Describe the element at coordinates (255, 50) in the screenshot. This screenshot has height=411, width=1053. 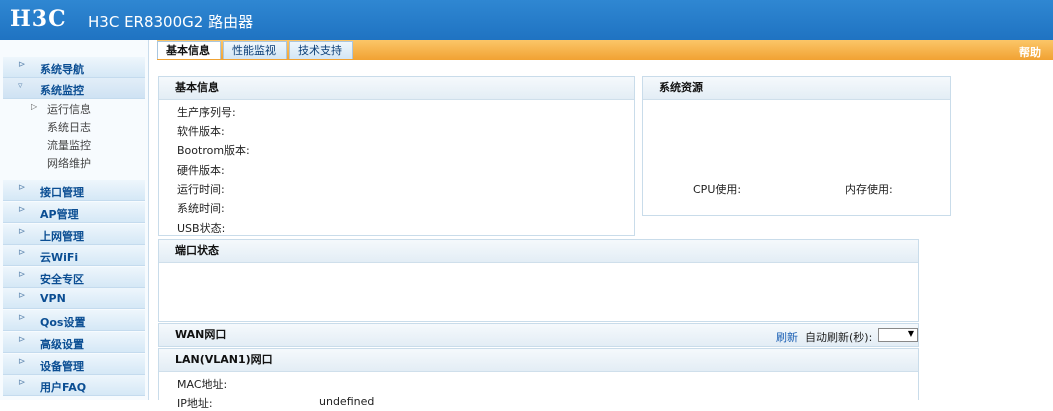
I see `tab-performance-monitor: 性能监视` at that location.